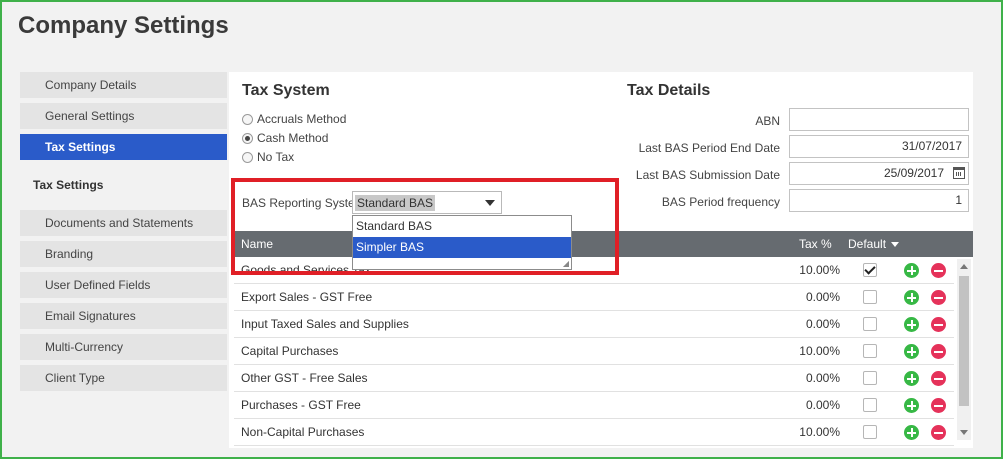 This screenshot has height=459, width=1003. I want to click on calendar-icon, so click(959, 173).